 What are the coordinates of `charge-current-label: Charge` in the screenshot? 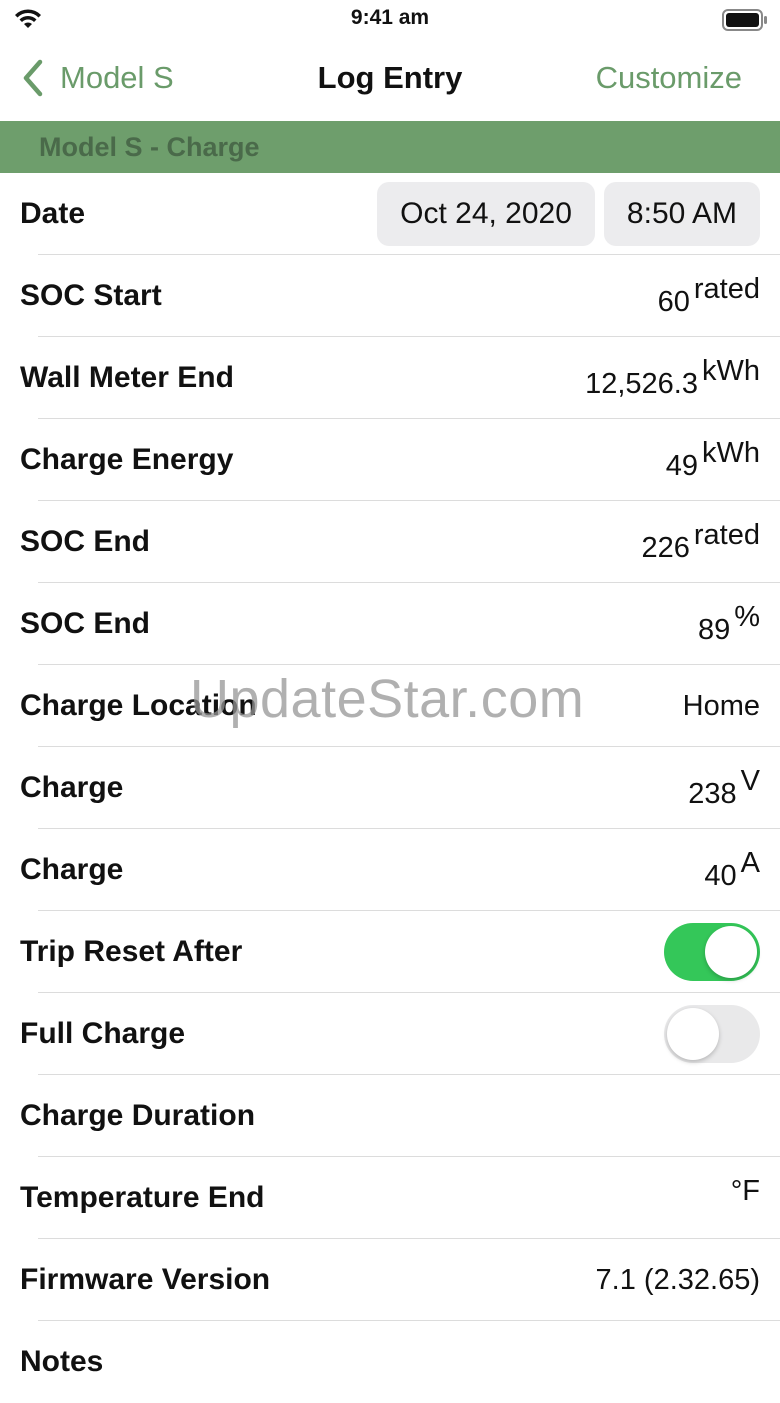 It's located at (72, 869).